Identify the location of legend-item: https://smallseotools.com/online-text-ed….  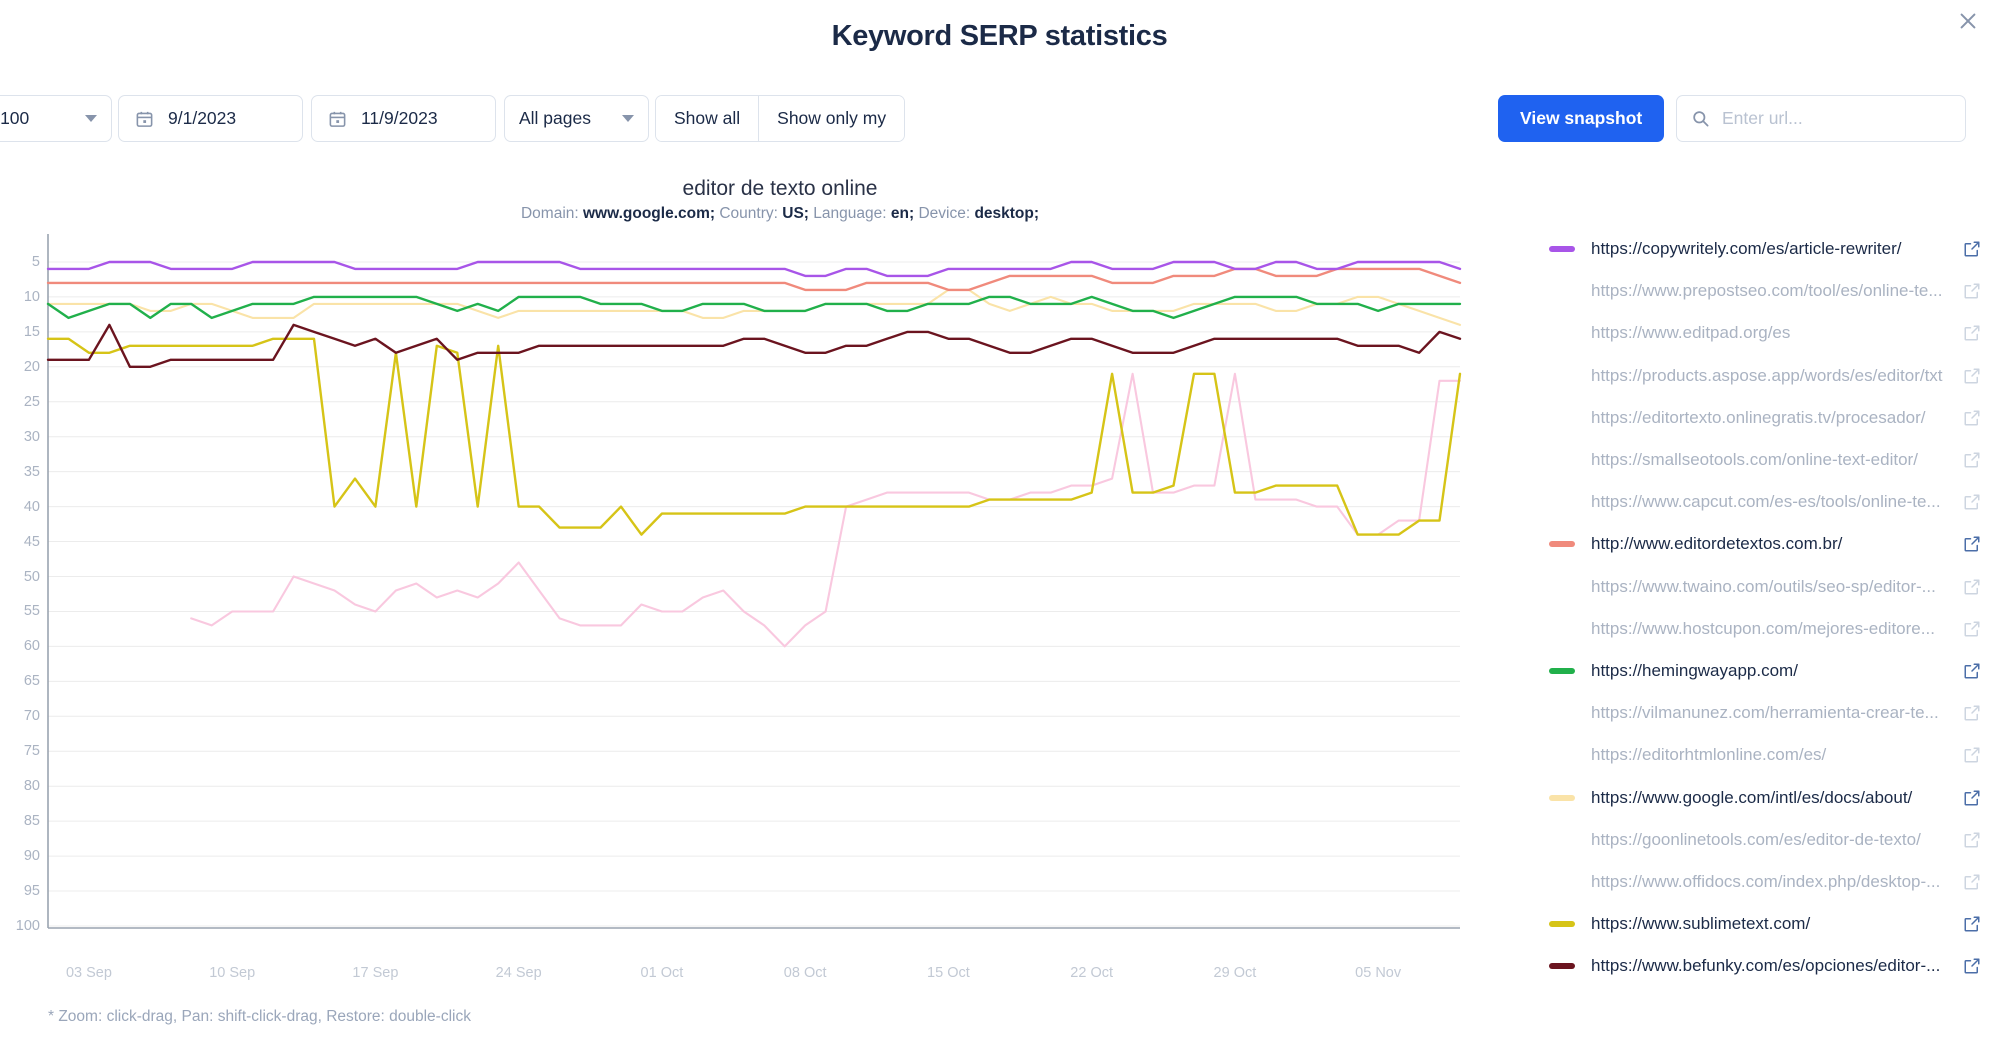
(1759, 460).